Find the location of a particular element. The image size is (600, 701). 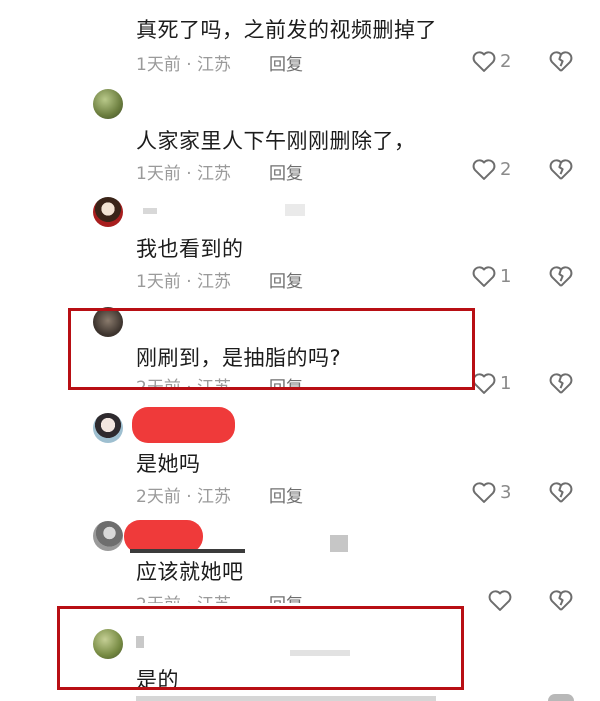

redacted-mark is located at coordinates (339, 543).